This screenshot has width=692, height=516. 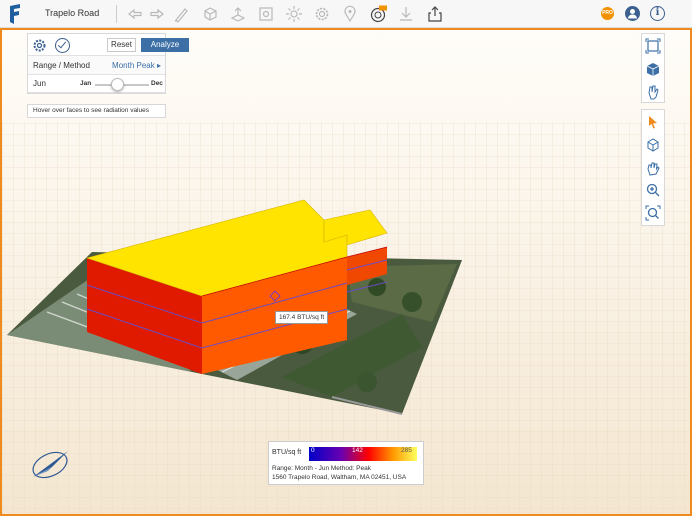 What do you see at coordinates (435, 14) in the screenshot?
I see `share-icon` at bounding box center [435, 14].